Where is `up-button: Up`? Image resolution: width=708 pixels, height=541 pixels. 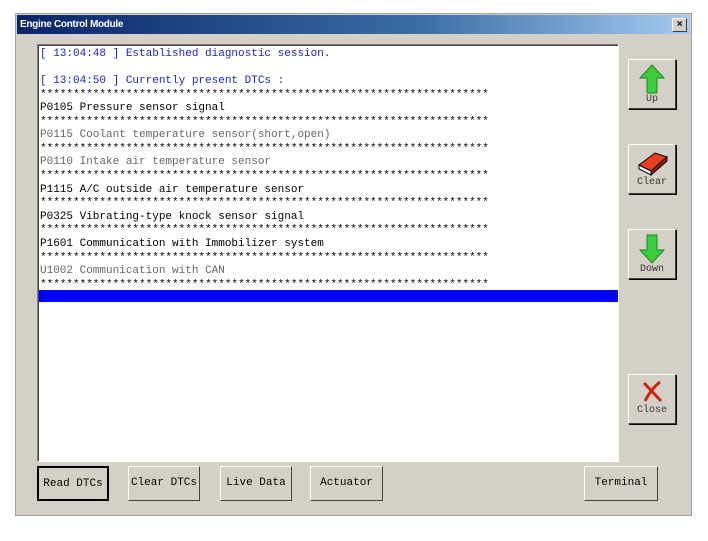 up-button: Up is located at coordinates (652, 84).